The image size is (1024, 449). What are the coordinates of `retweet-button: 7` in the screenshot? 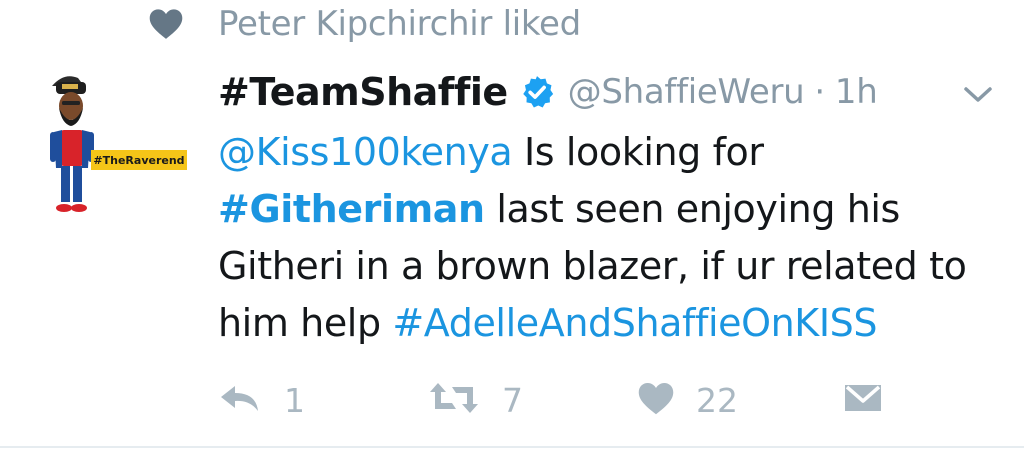 It's located at (475, 400).